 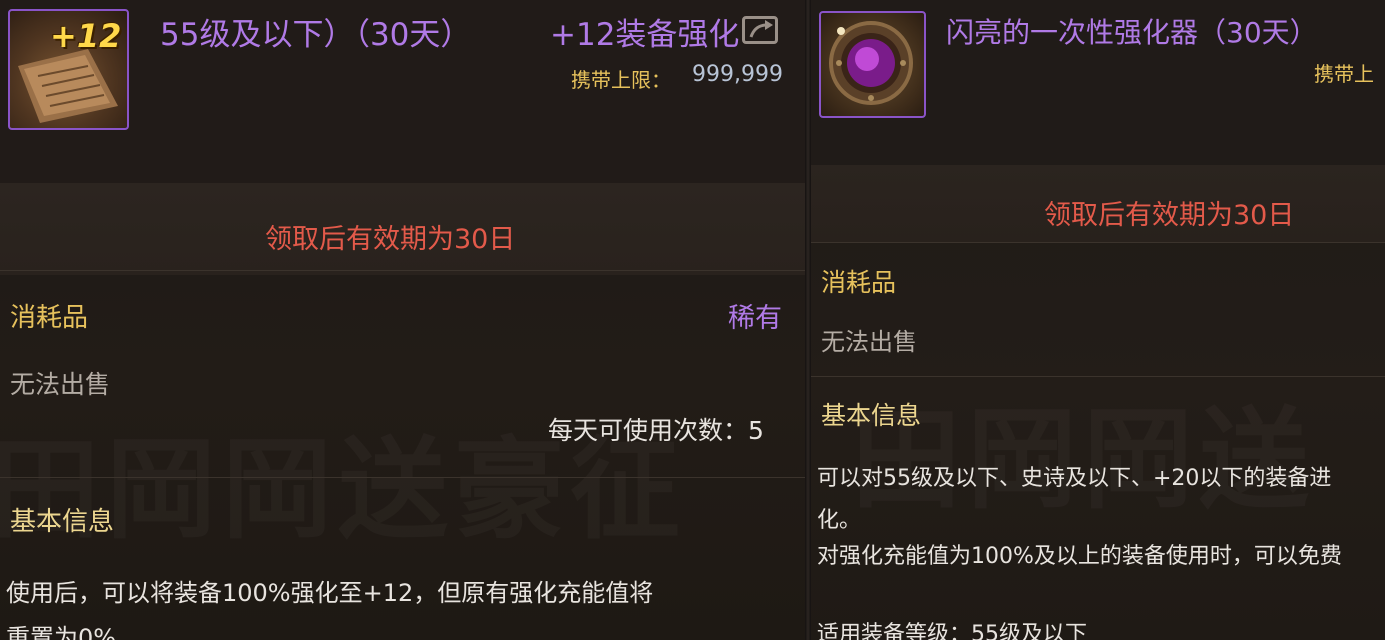 What do you see at coordinates (1074, 478) in the screenshot?
I see `description-line: 可以对55级及以下、史诗及以下、+20以下的装备进` at bounding box center [1074, 478].